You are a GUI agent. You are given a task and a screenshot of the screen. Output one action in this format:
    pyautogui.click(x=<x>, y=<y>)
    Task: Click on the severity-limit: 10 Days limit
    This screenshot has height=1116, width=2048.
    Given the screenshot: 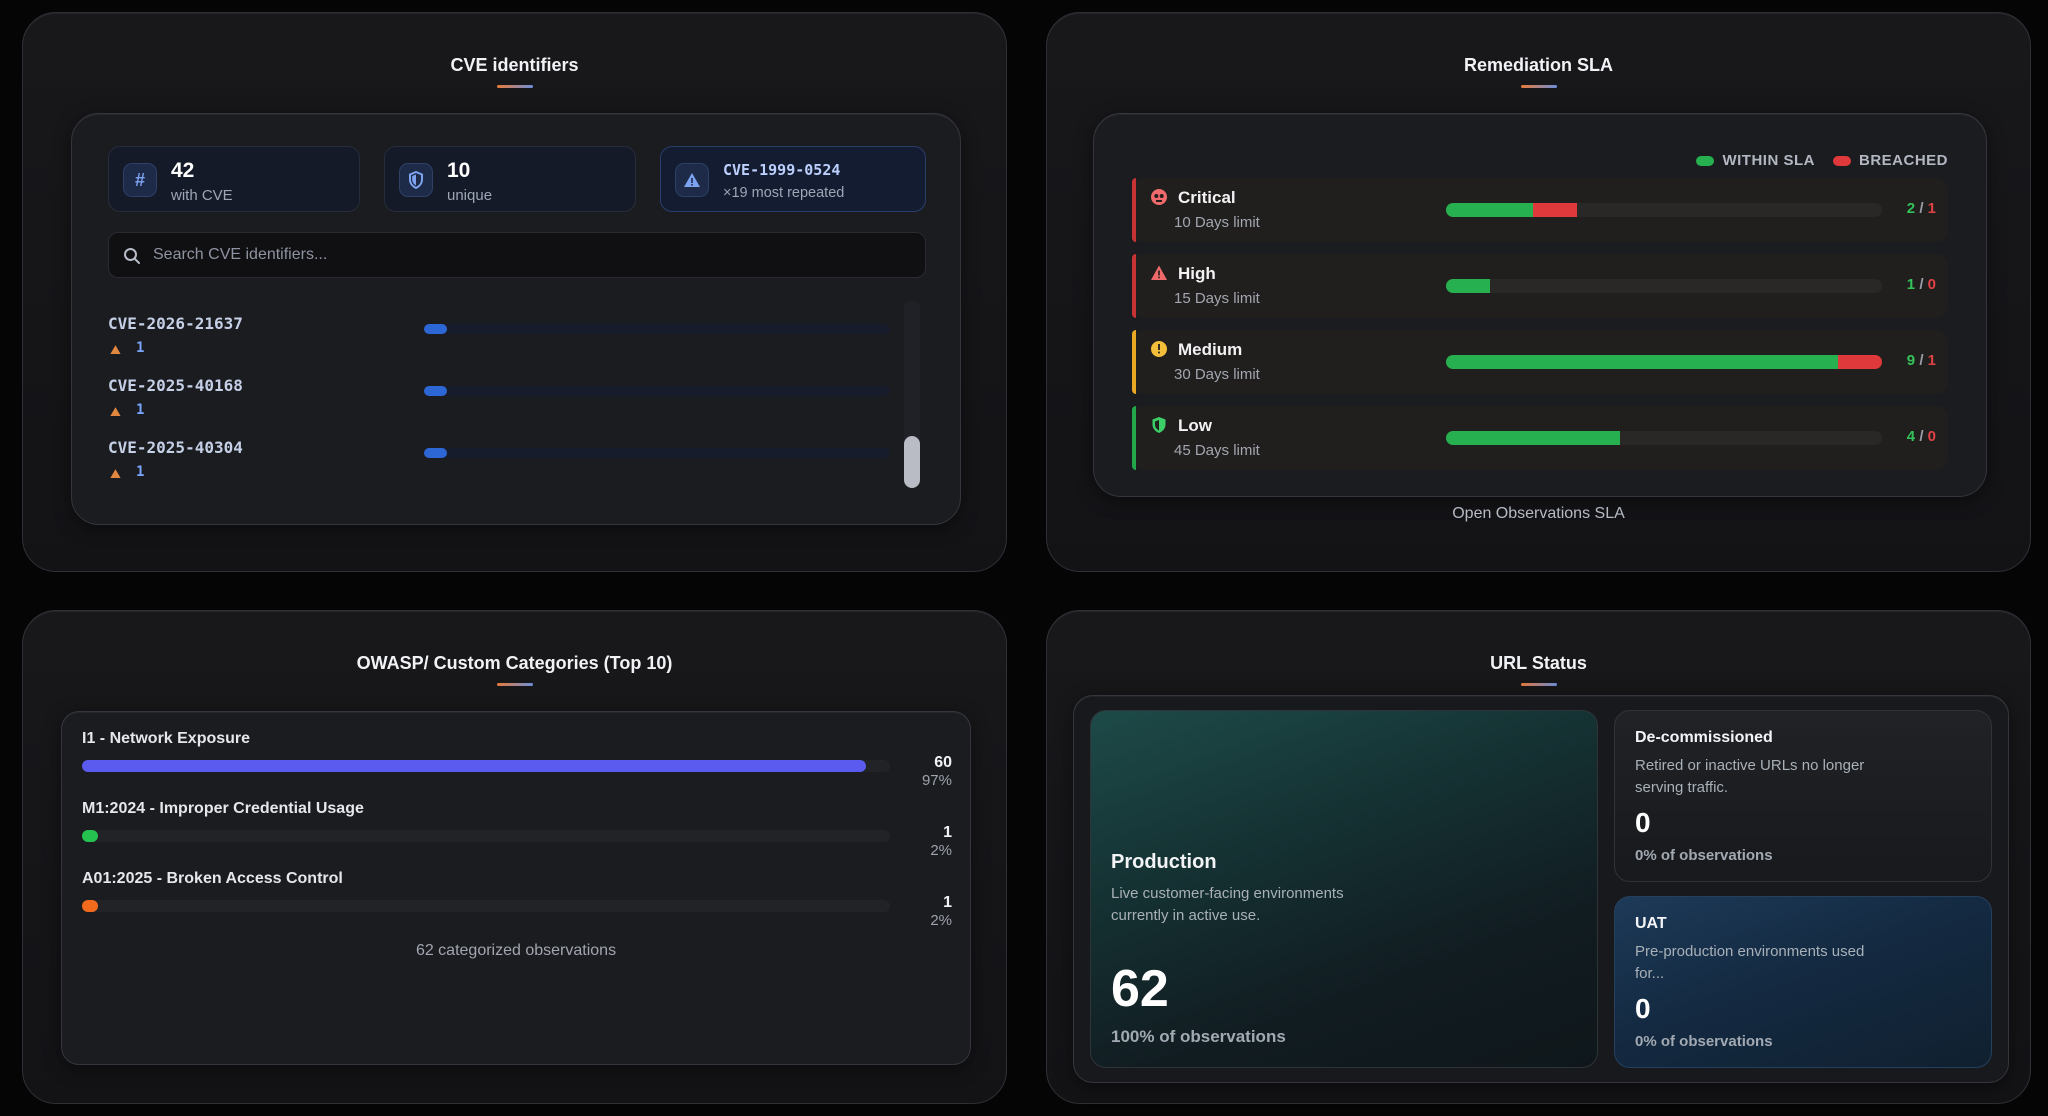 What is the action you would take?
    pyautogui.click(x=1217, y=222)
    